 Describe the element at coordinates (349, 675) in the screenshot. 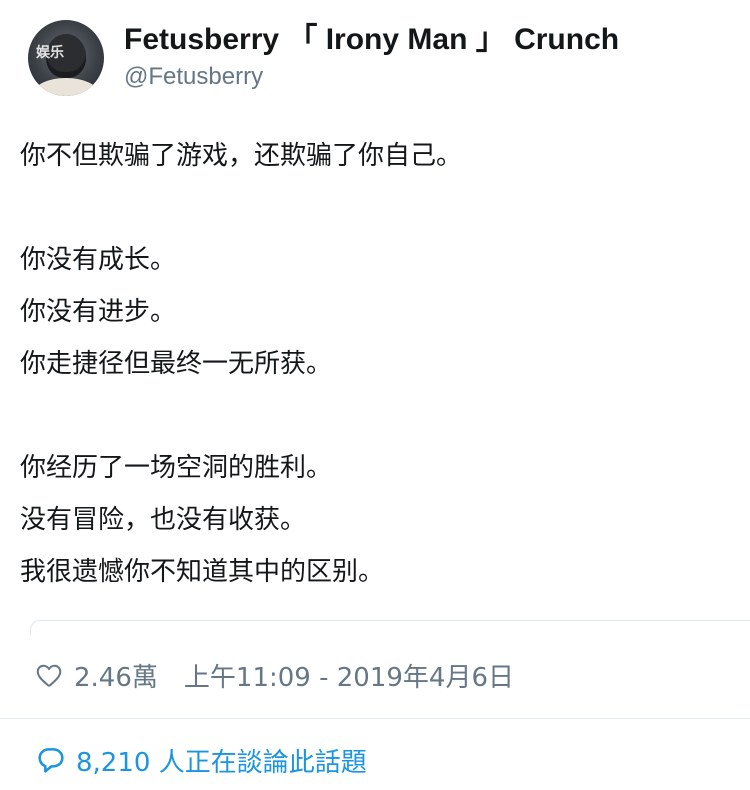

I see `tweet-timestamp: 上午11:09 - 2019年4月6日` at that location.